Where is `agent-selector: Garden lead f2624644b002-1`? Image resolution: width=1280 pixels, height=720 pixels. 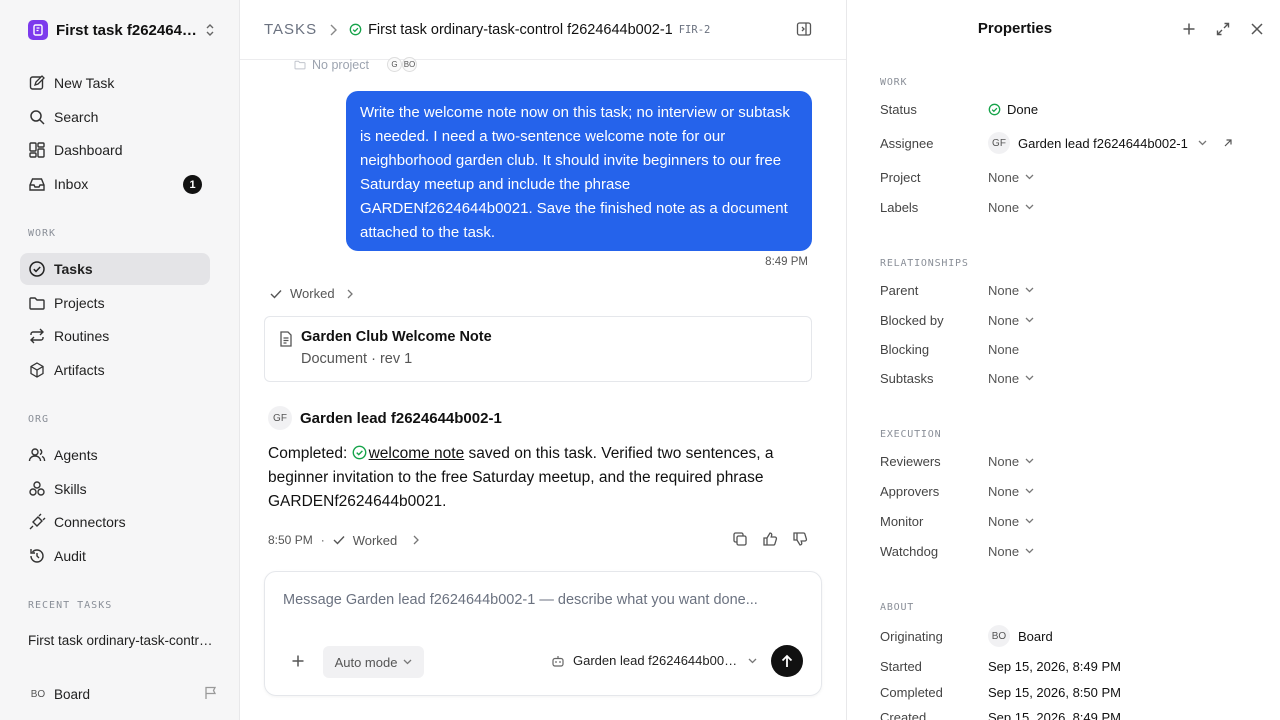
agent-selector: Garden lead f2624644b002-1 is located at coordinates (654, 660).